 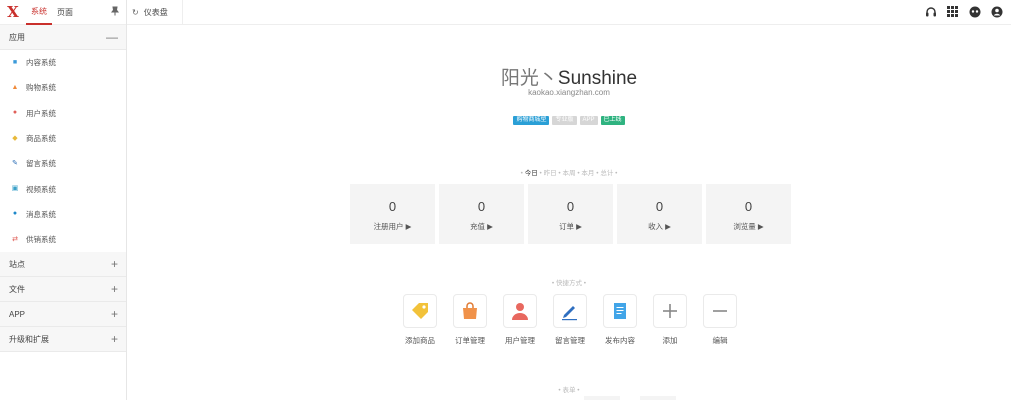 I want to click on quick-action-label: 添加商品, so click(x=420, y=340).